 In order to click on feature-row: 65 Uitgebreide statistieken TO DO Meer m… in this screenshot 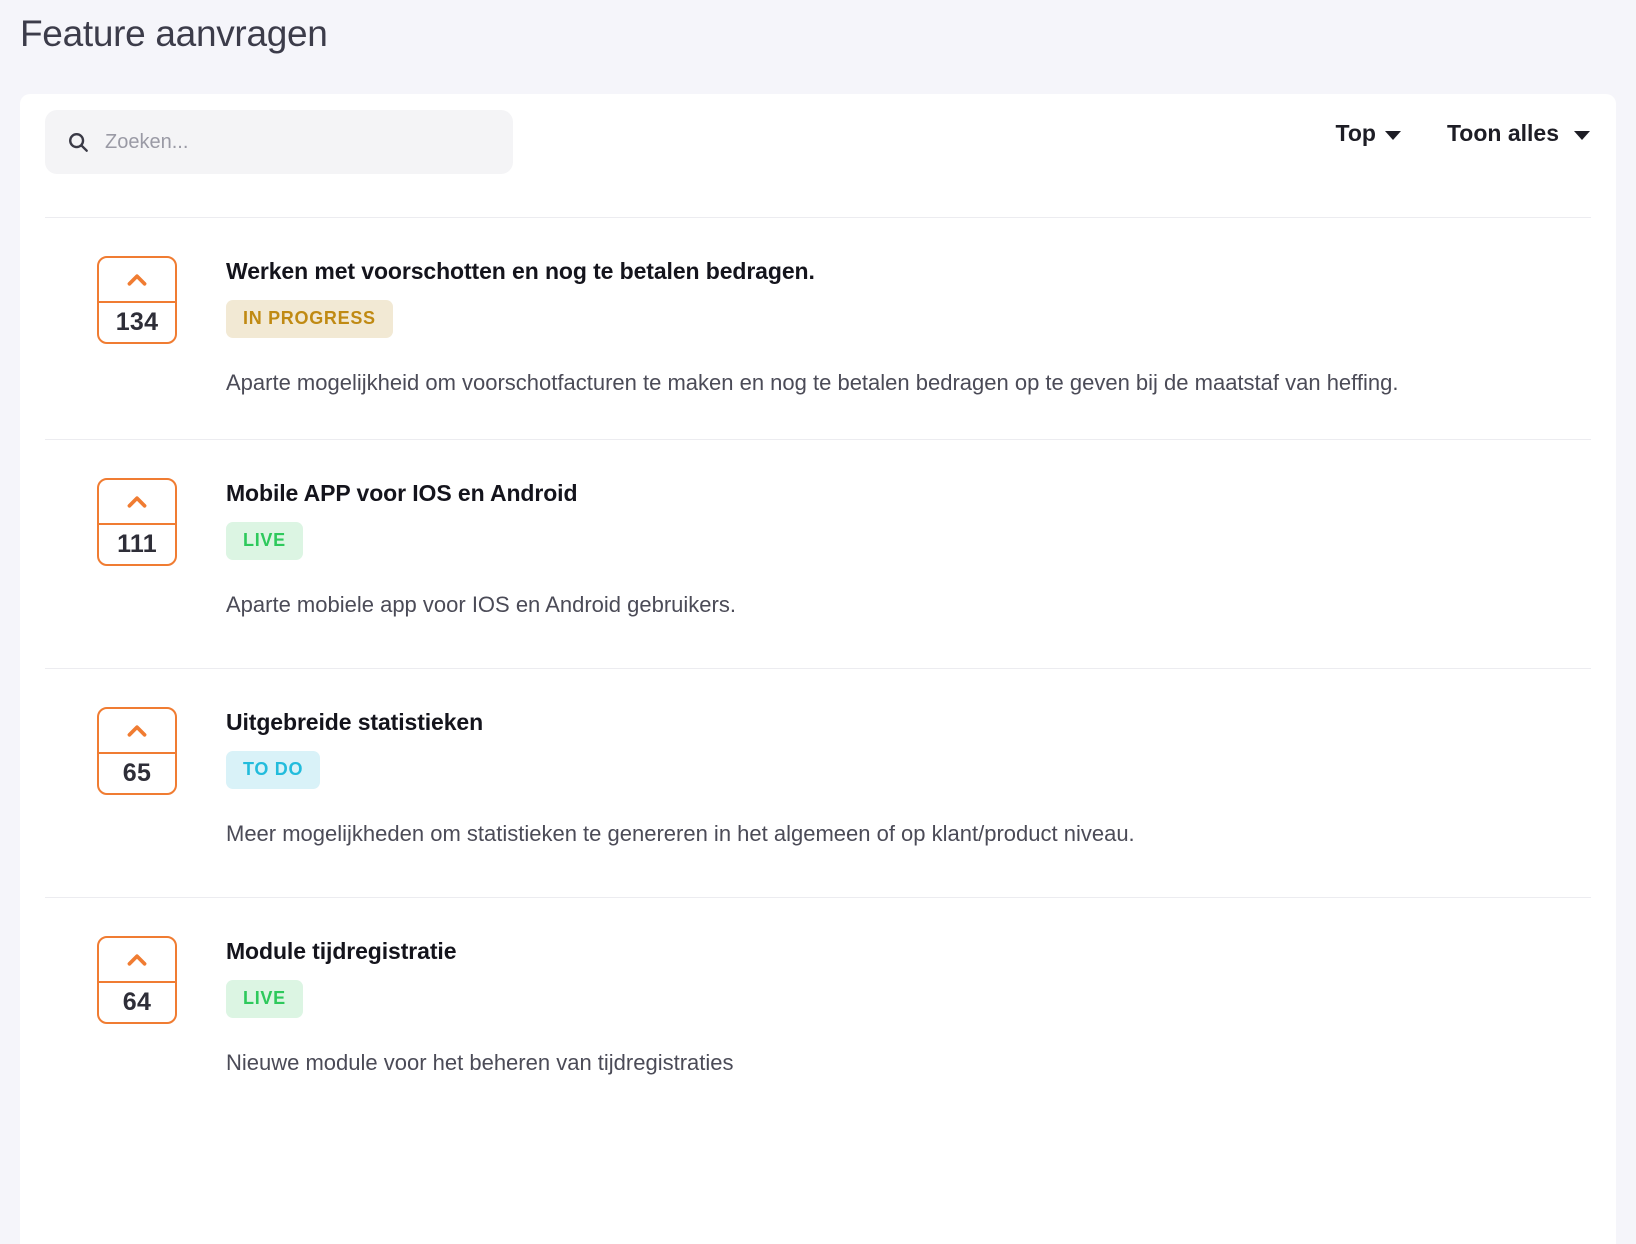, I will do `click(818, 761)`.